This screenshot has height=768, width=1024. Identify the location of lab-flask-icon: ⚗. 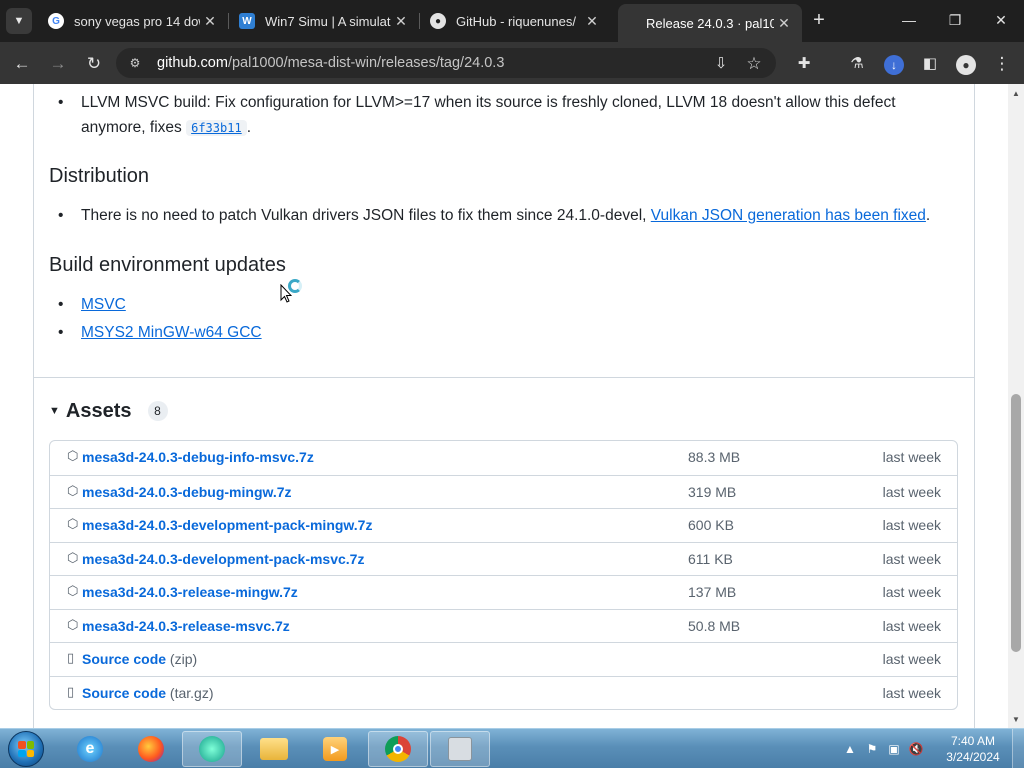
(857, 64).